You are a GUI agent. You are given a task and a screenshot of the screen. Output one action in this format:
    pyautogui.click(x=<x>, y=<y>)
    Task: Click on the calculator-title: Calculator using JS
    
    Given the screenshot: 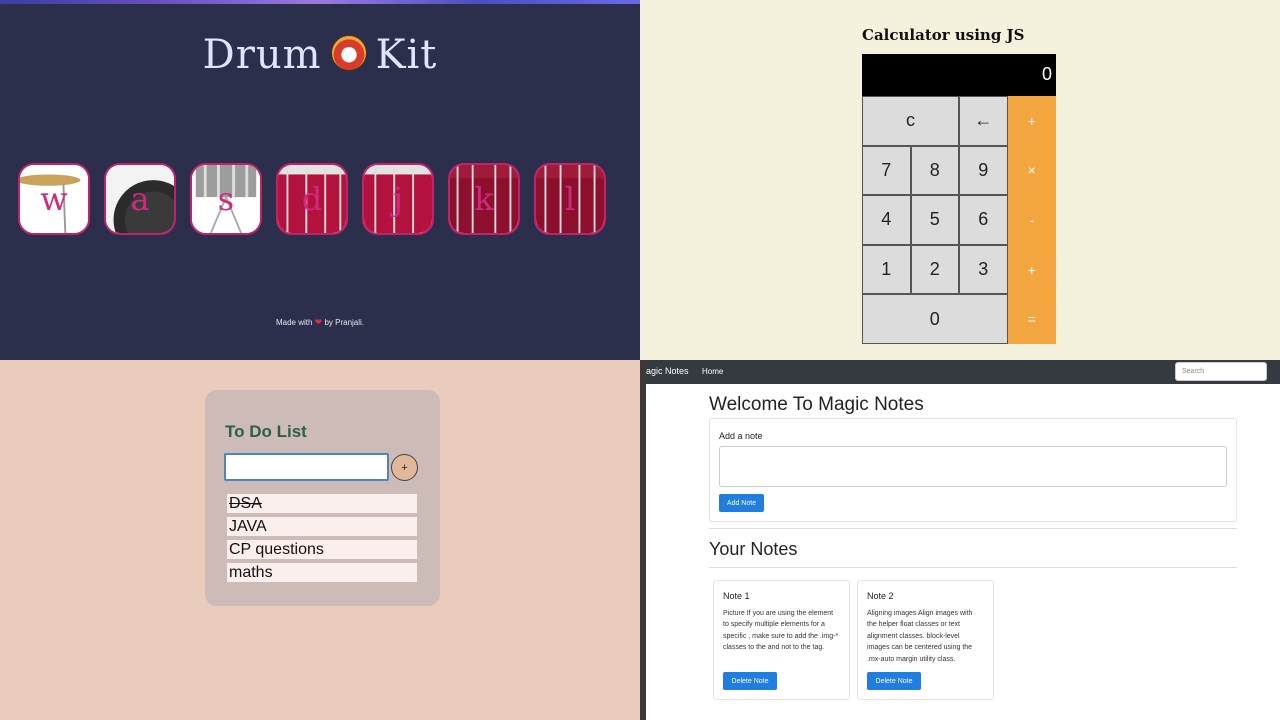 What is the action you would take?
    pyautogui.click(x=943, y=35)
    